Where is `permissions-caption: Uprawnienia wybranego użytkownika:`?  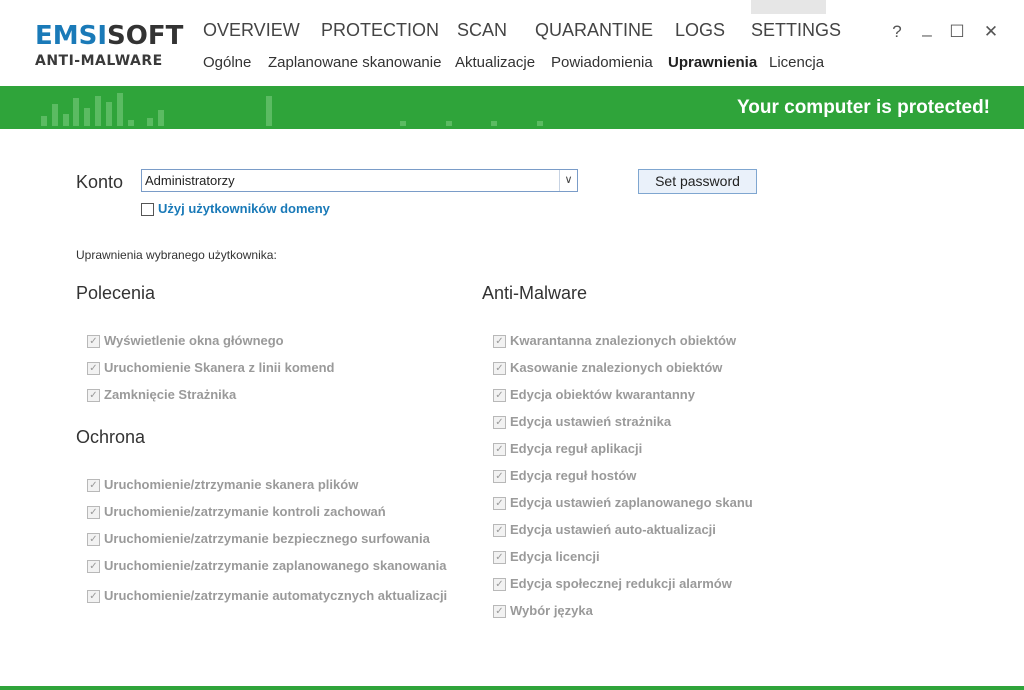 permissions-caption: Uprawnienia wybranego użytkownika: is located at coordinates (176, 255).